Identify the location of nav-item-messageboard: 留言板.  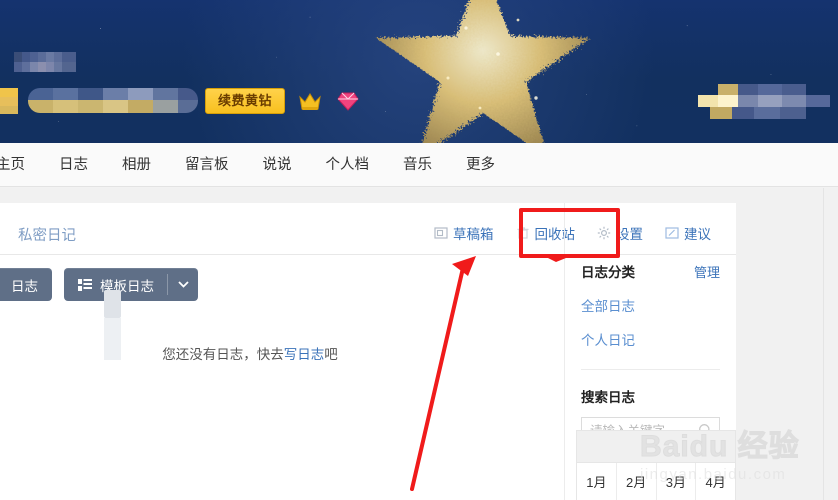
(207, 165).